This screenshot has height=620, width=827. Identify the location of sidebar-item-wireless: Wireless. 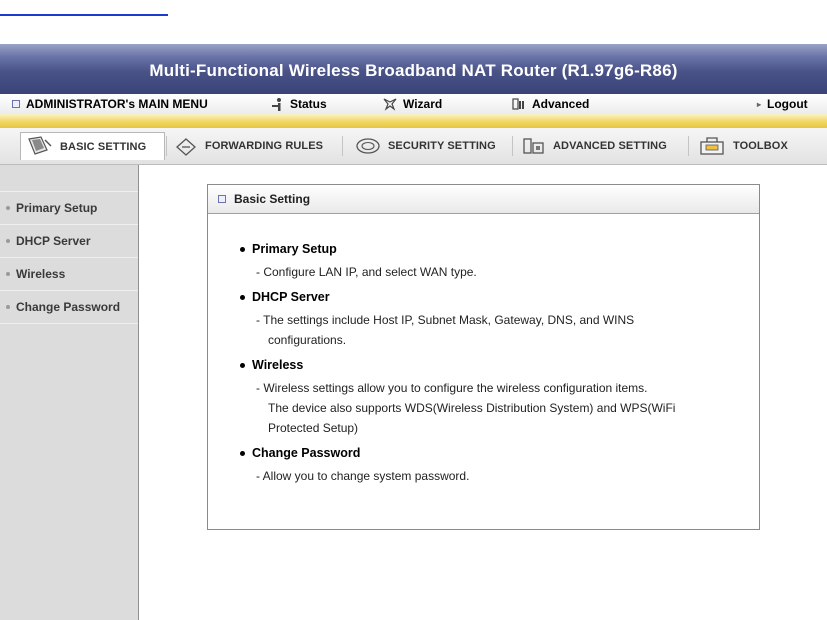
(69, 274).